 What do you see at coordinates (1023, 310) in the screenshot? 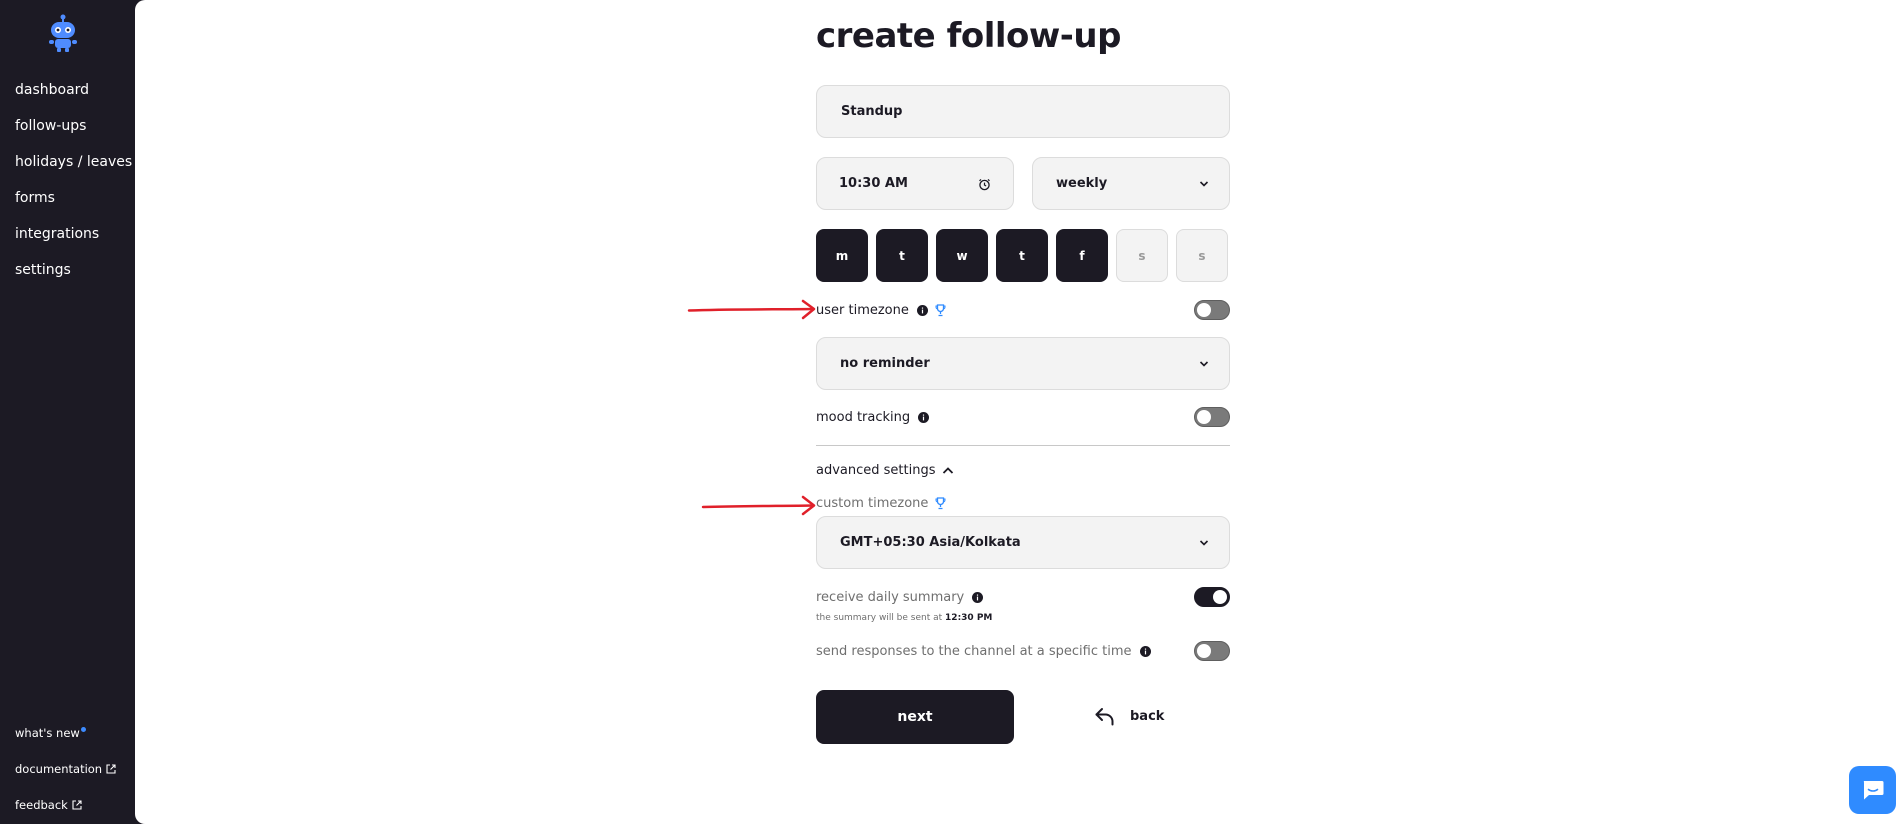
I see `user-timezone-row: user timezone` at bounding box center [1023, 310].